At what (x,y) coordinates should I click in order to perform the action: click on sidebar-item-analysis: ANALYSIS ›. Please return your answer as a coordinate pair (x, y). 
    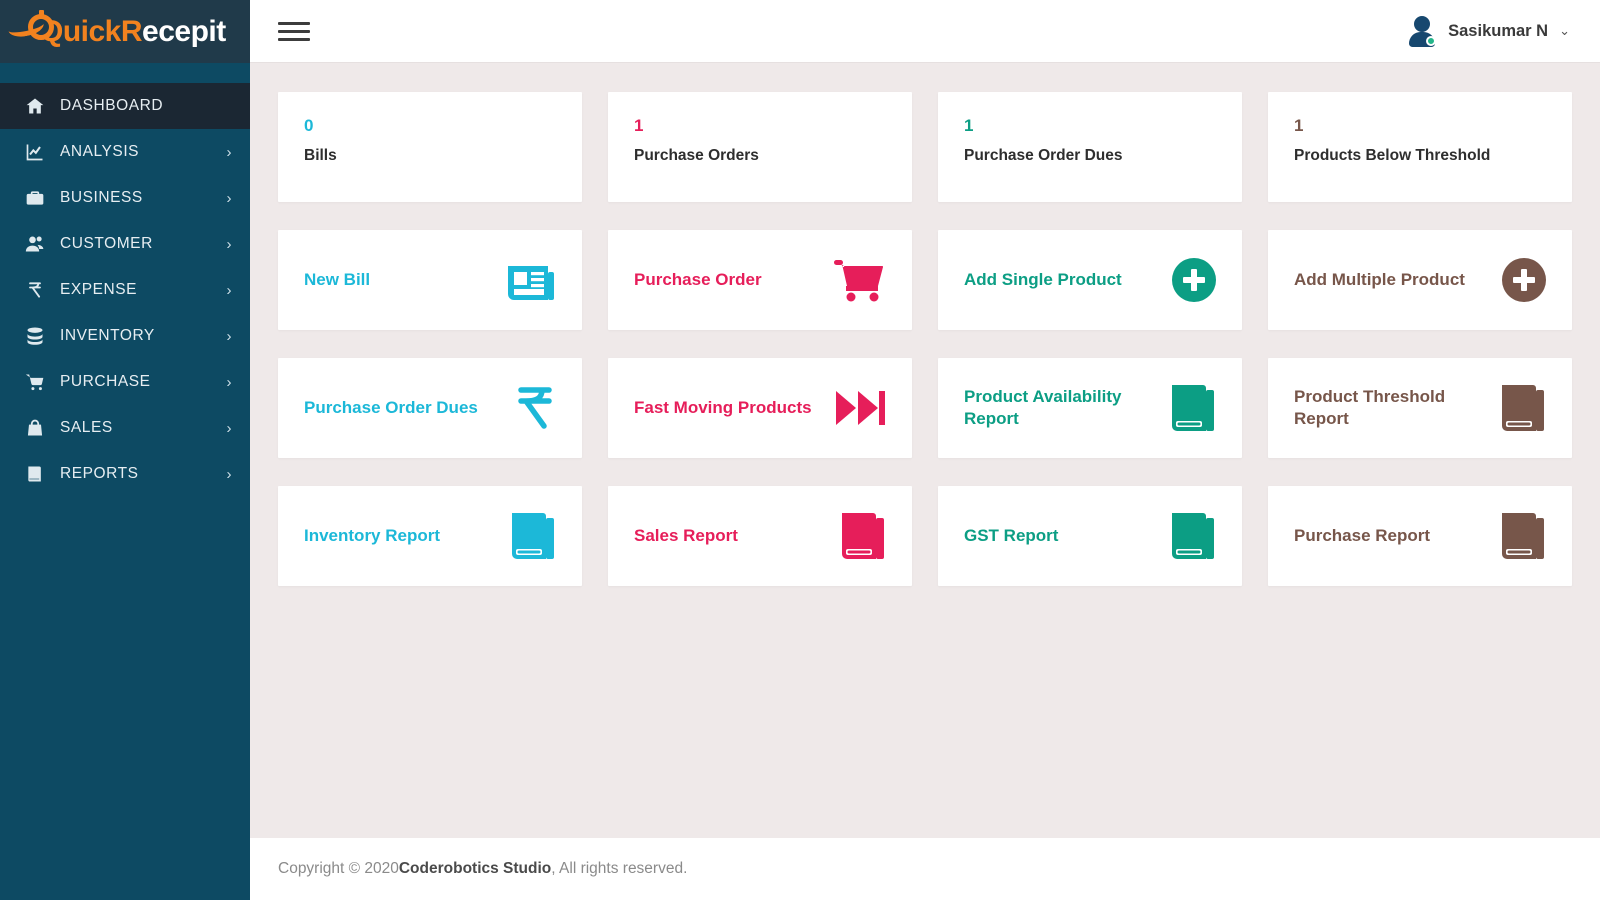
    Looking at the image, I should click on (125, 152).